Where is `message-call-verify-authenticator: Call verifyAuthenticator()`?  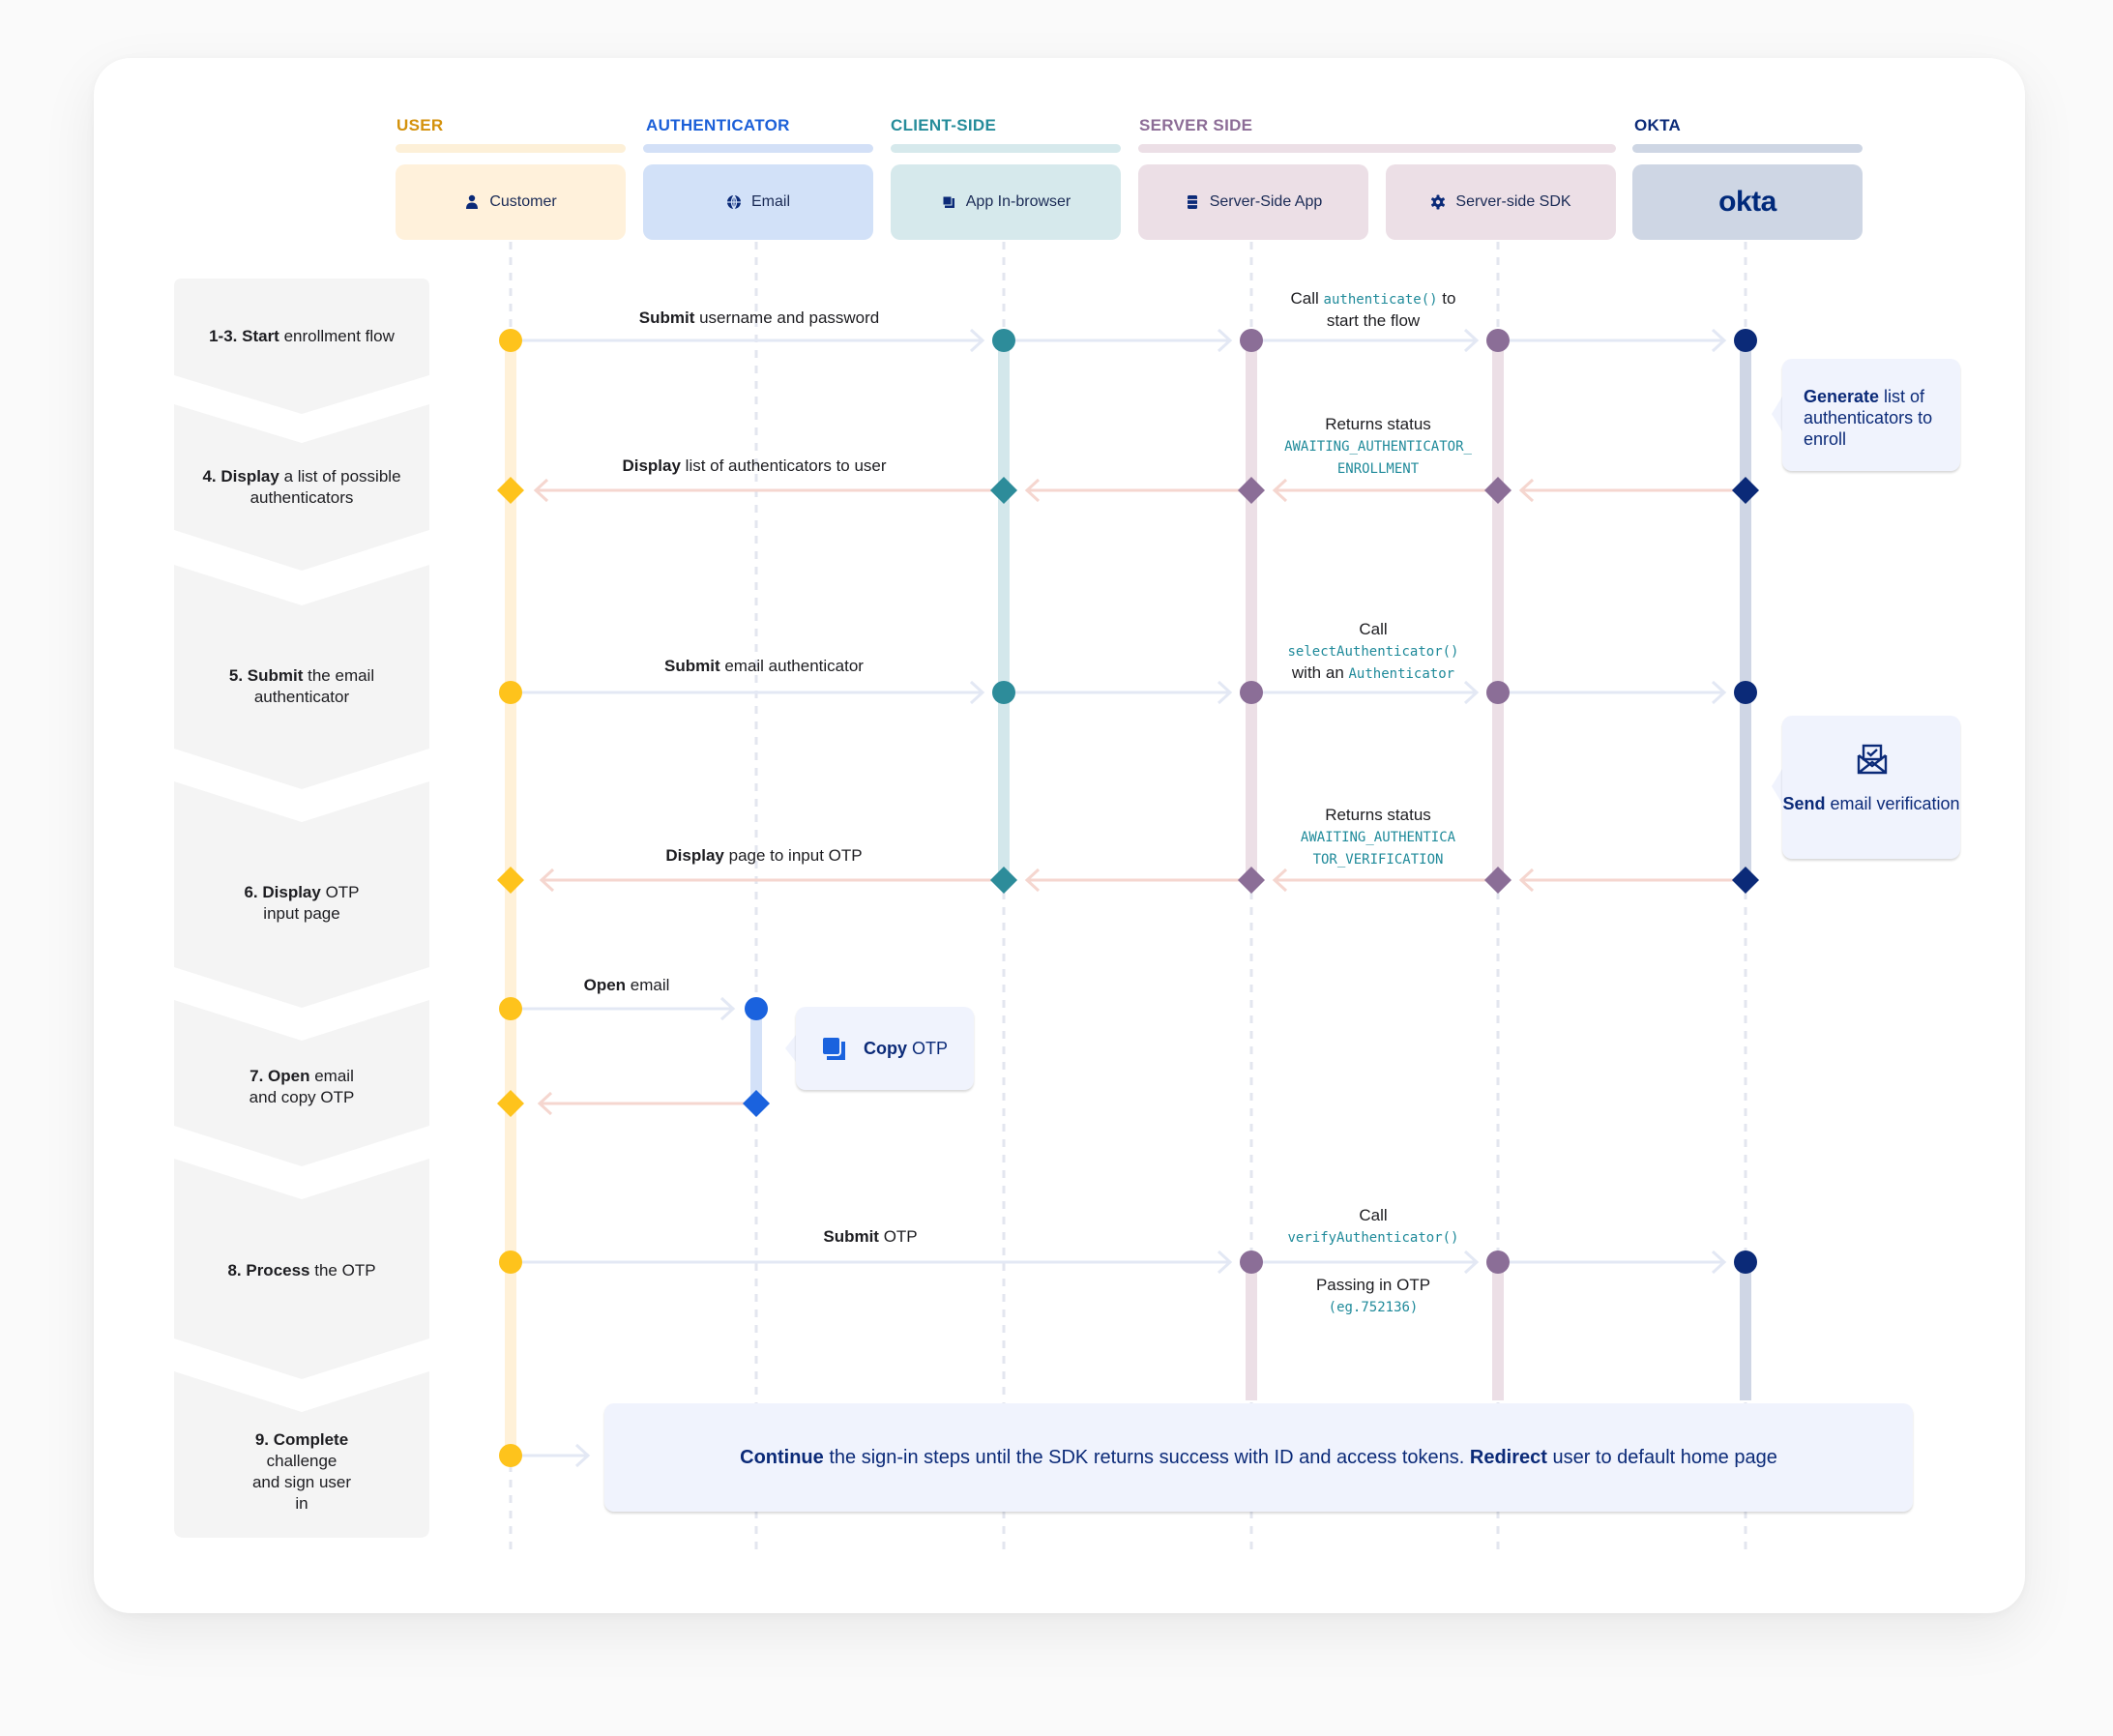
message-call-verify-authenticator: Call verifyAuthenticator() is located at coordinates (1373, 1226).